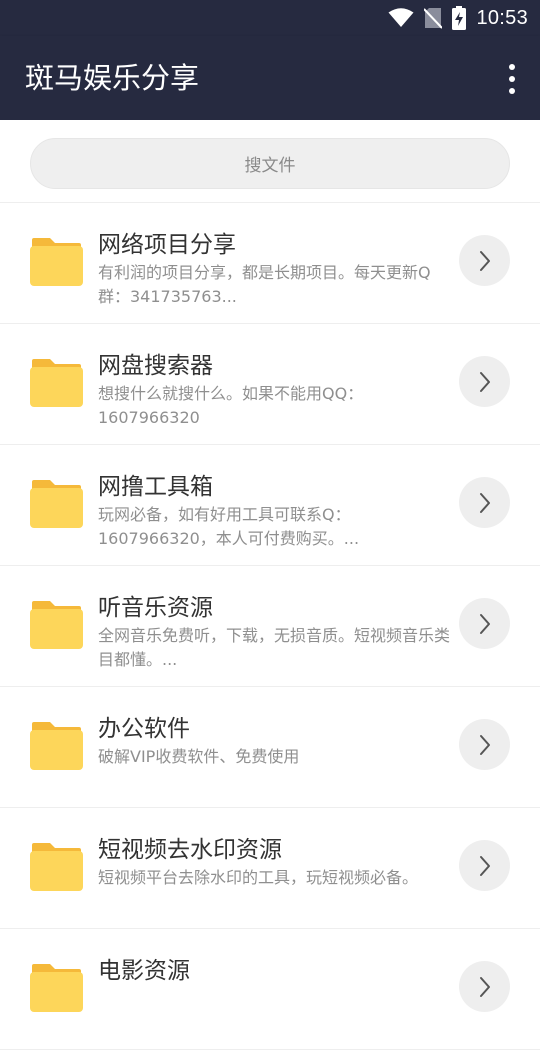  What do you see at coordinates (144, 729) in the screenshot?
I see `item-title: 办公软件` at bounding box center [144, 729].